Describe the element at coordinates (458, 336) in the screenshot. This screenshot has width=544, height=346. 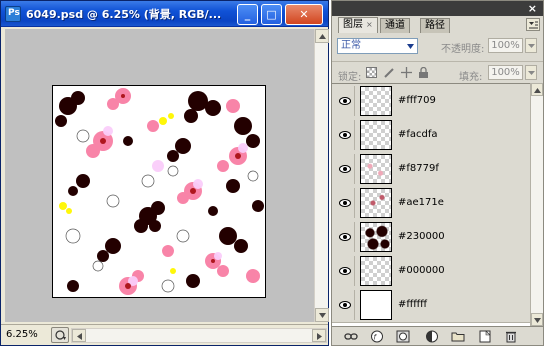
I see `group-folder-icon` at that location.